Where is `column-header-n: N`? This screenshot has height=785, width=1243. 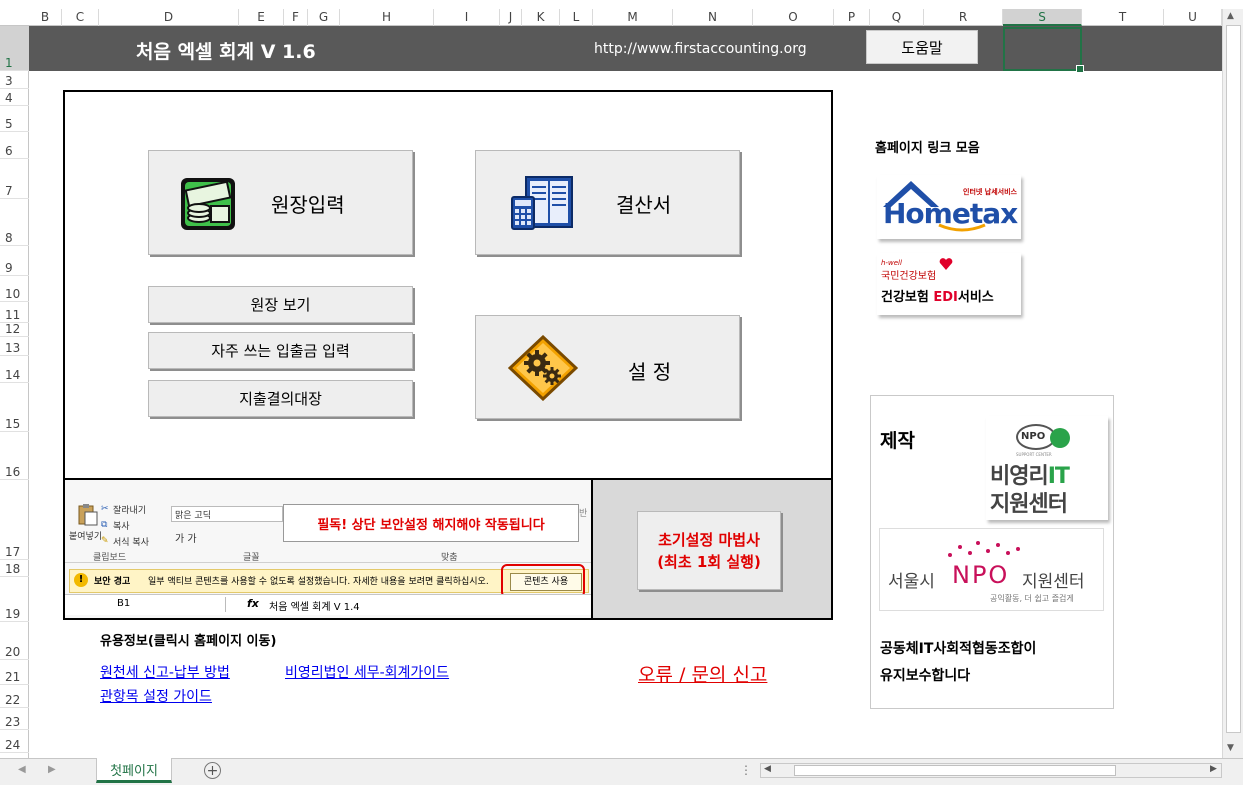
column-header-n: N is located at coordinates (713, 17).